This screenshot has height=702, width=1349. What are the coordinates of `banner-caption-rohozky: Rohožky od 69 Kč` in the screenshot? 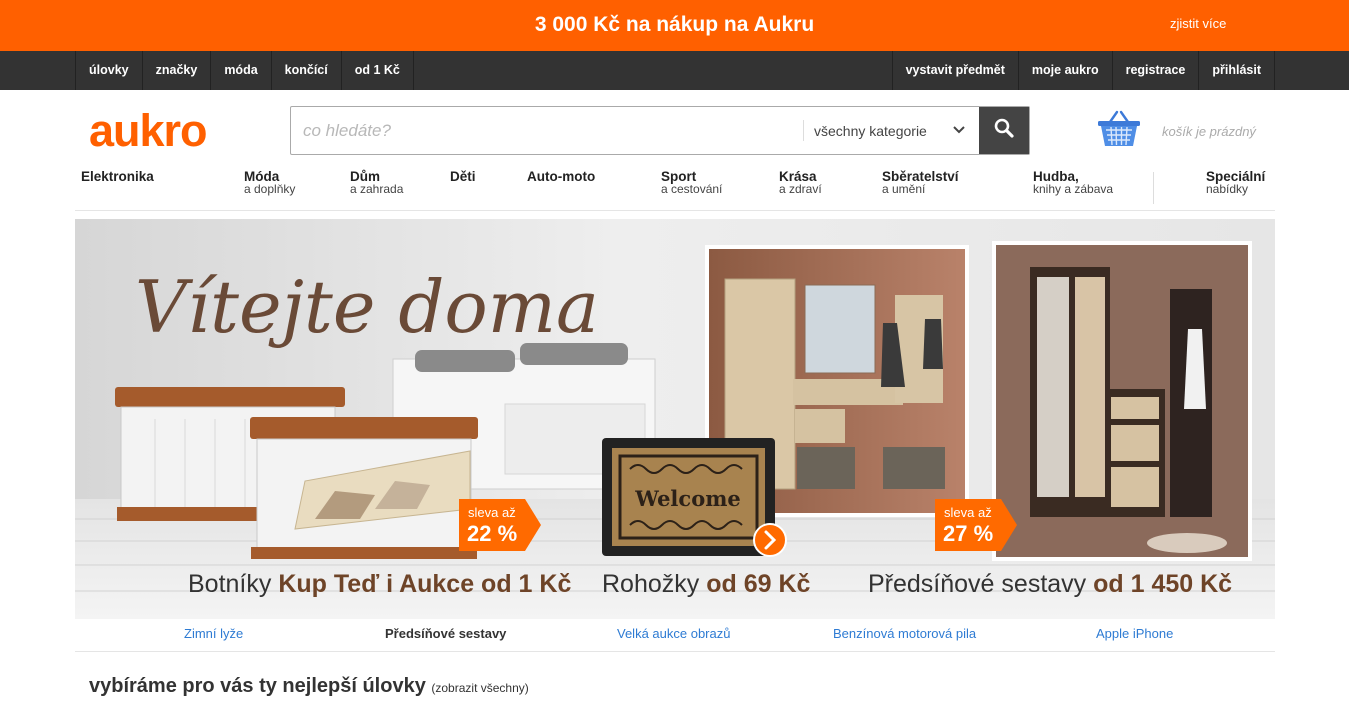 It's located at (706, 584).